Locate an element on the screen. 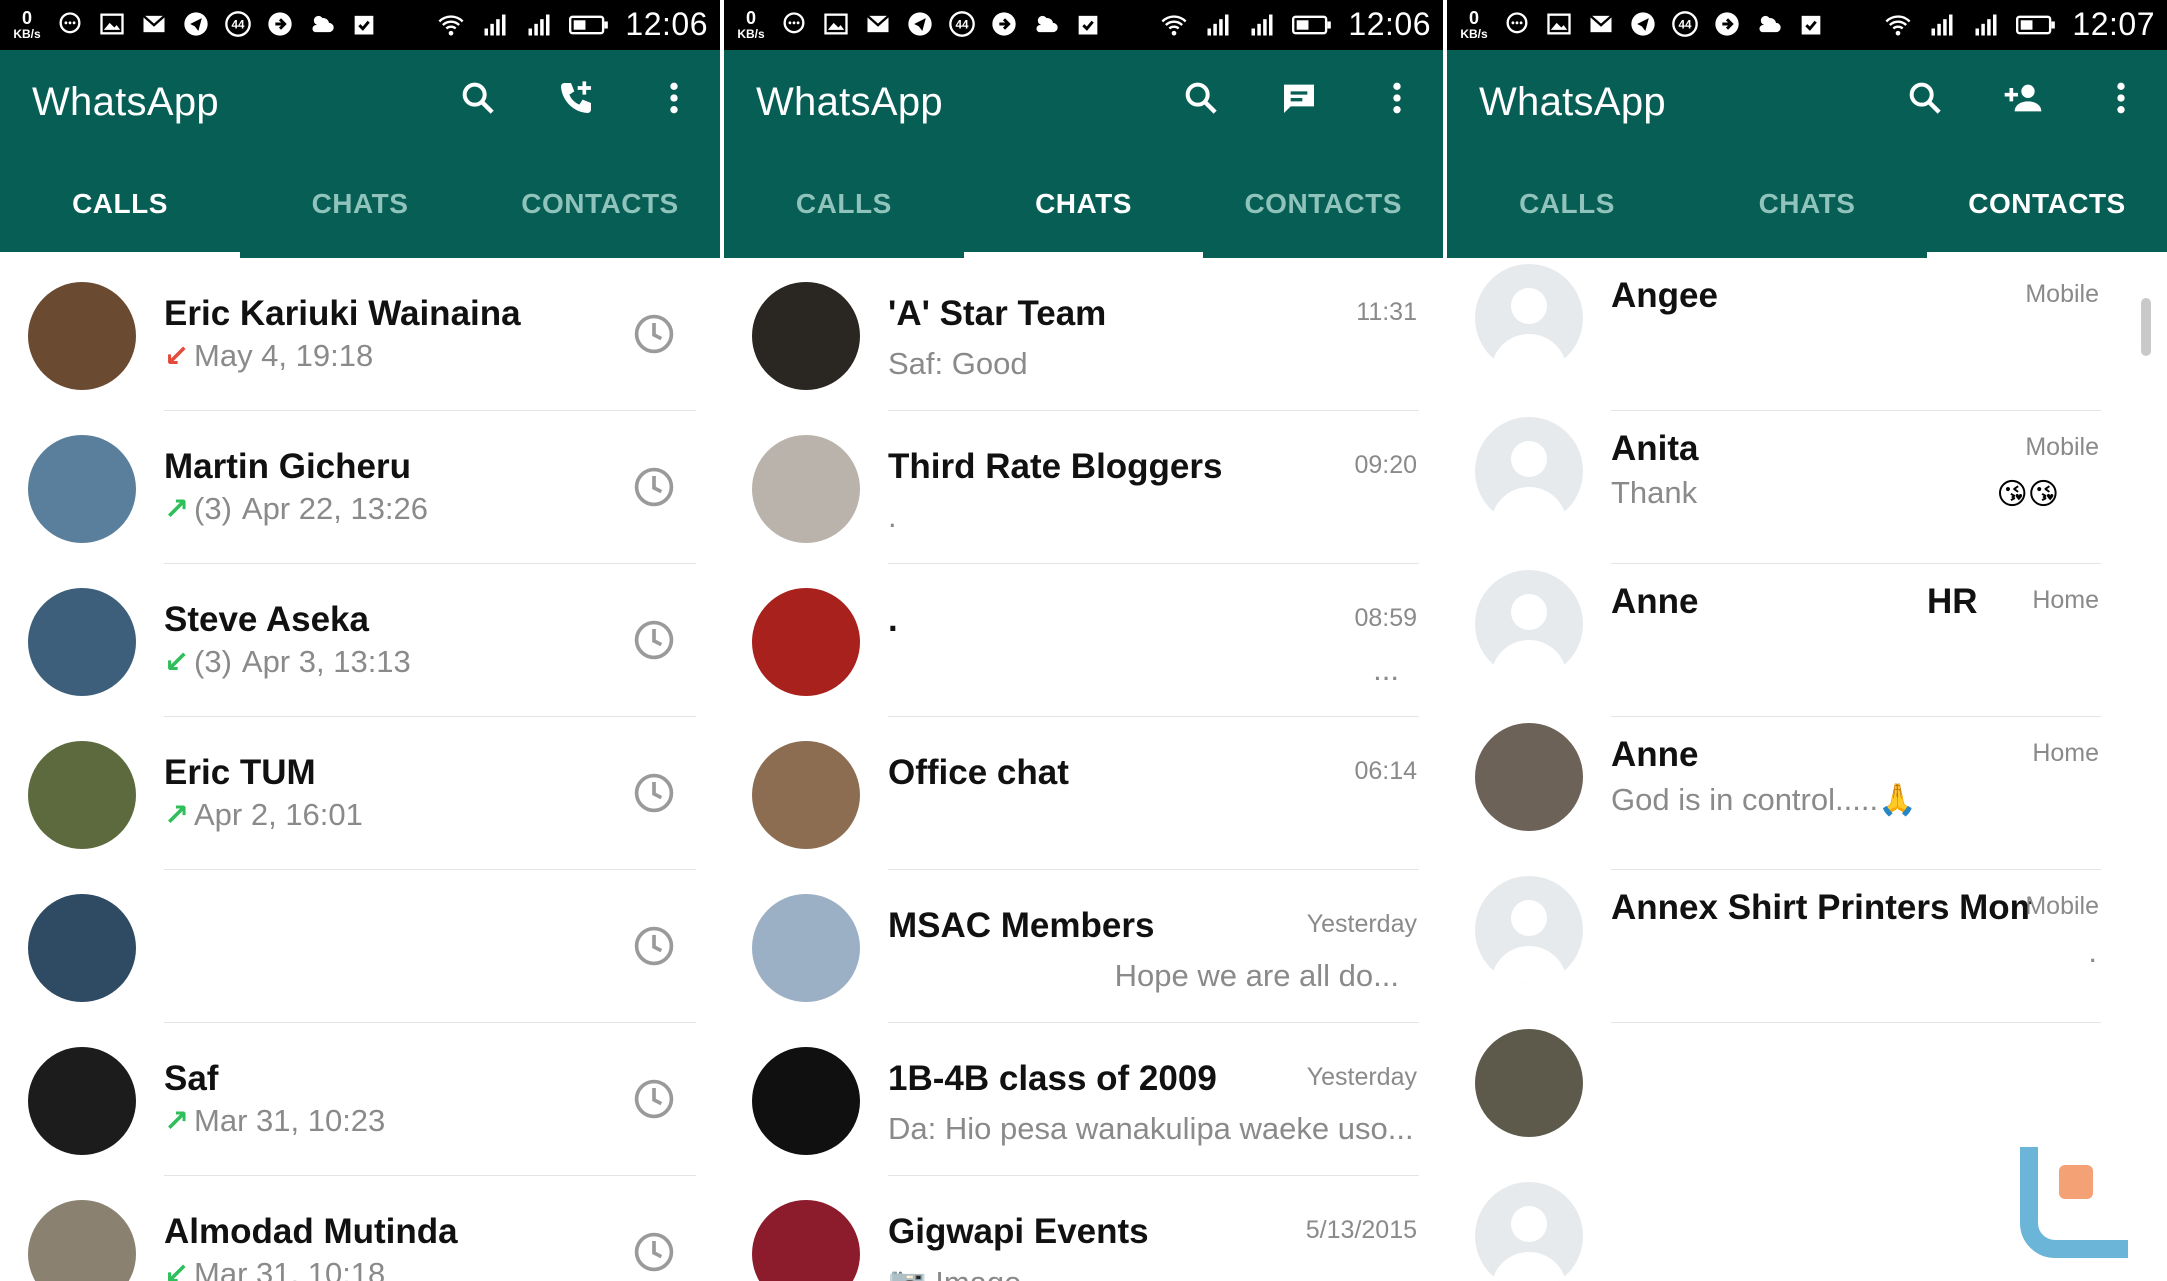 This screenshot has height=1281, width=2167. new-chat-icon is located at coordinates (1299, 98).